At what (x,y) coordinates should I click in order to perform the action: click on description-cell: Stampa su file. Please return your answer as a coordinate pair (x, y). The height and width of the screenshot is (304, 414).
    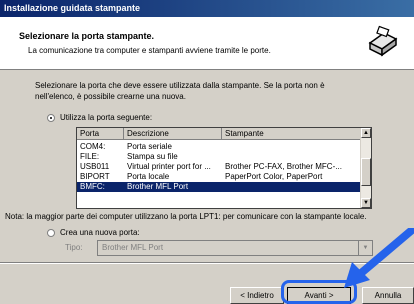
    Looking at the image, I should click on (152, 156).